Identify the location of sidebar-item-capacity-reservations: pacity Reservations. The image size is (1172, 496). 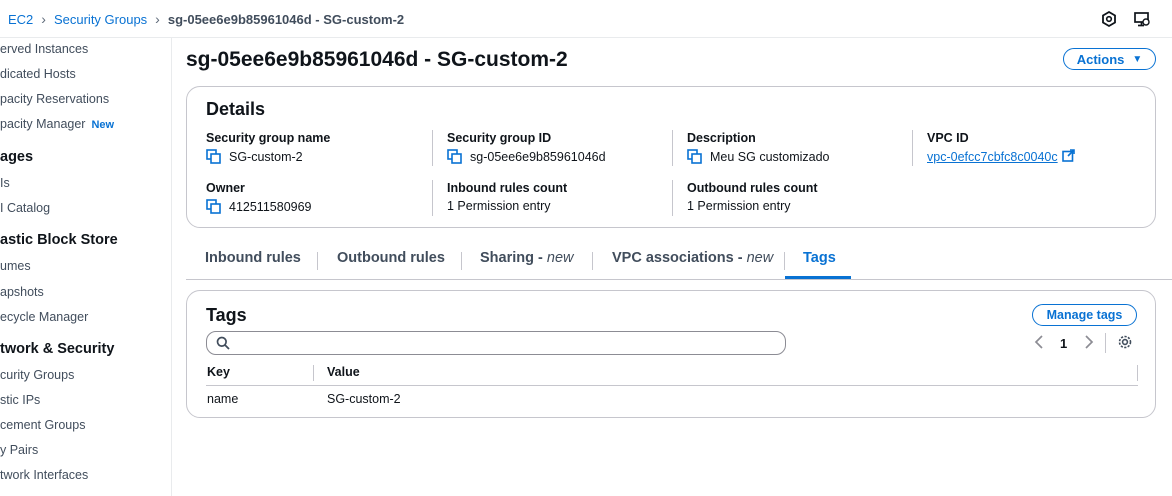
(54, 99).